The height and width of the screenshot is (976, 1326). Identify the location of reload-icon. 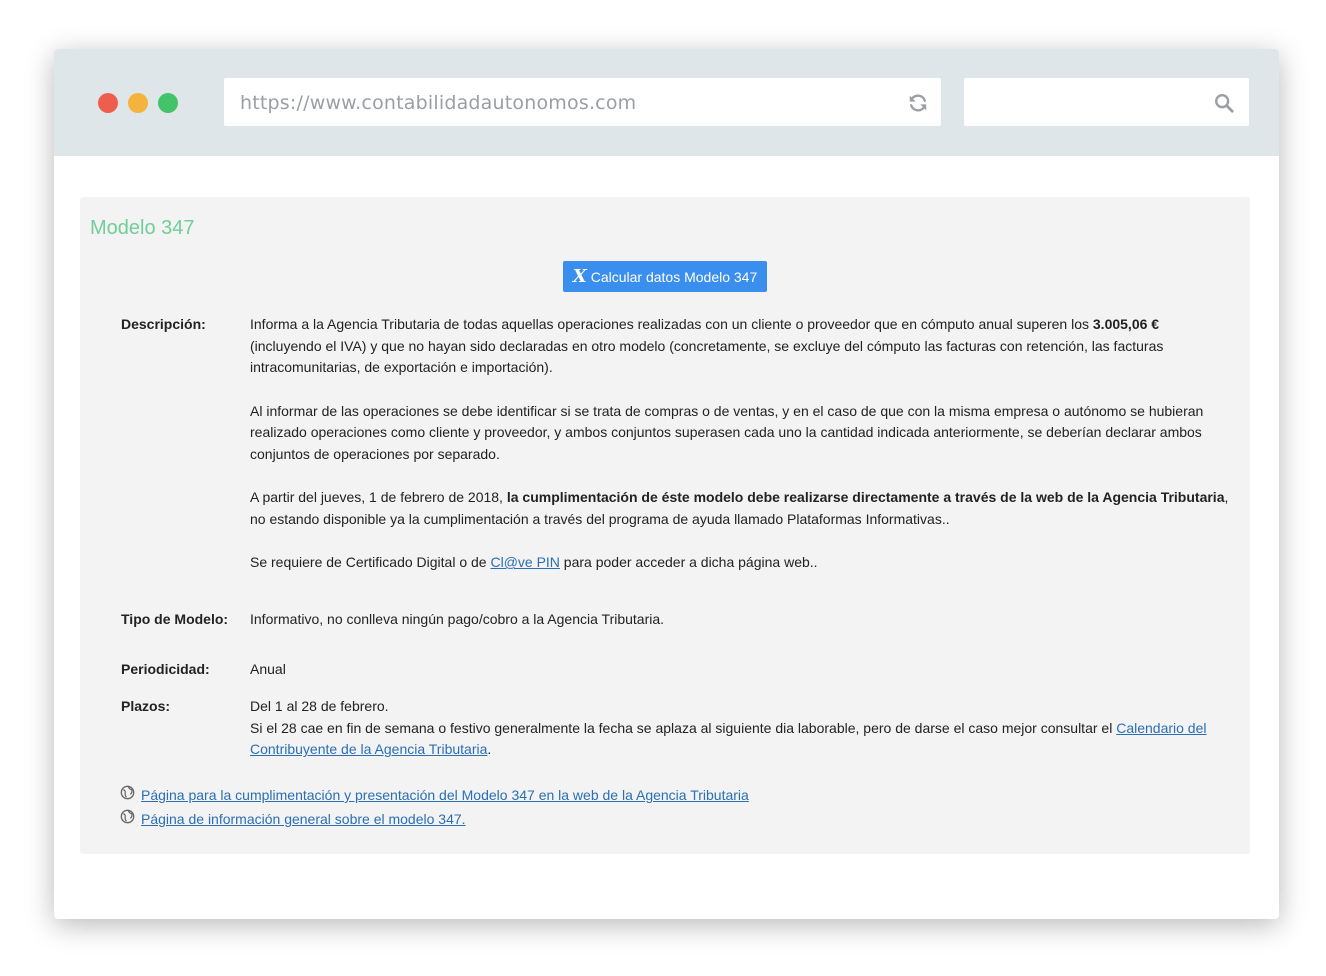
(918, 103).